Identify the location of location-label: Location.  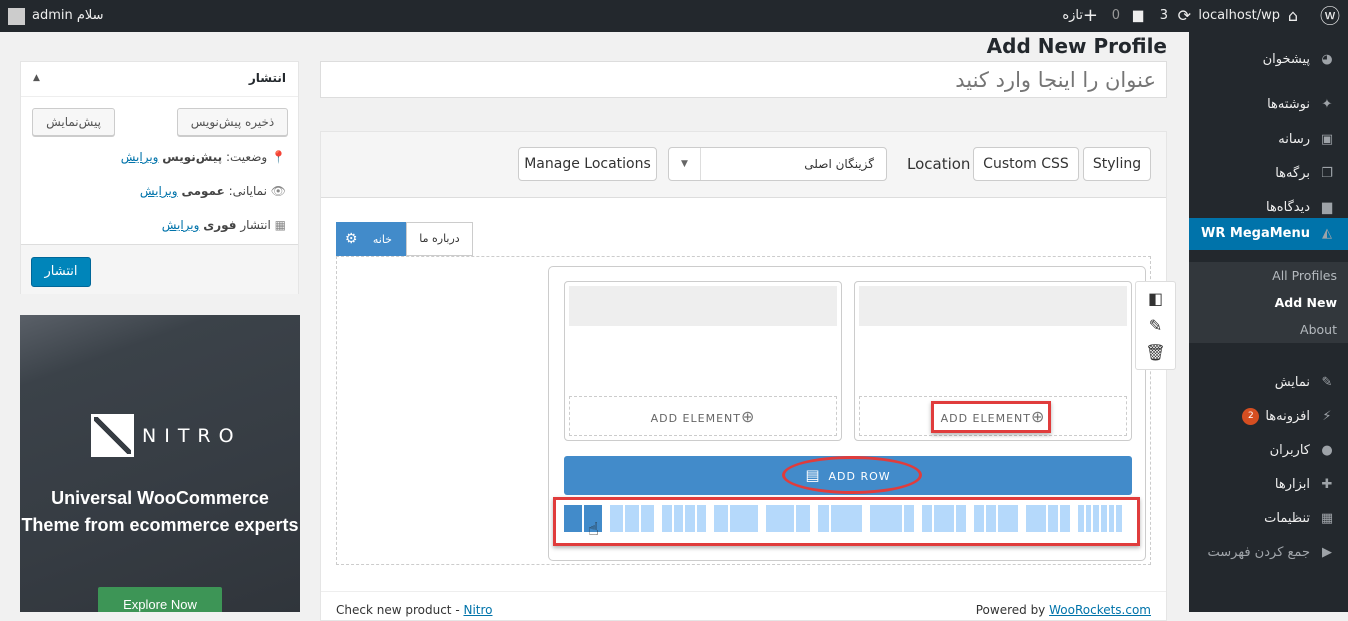
(939, 164).